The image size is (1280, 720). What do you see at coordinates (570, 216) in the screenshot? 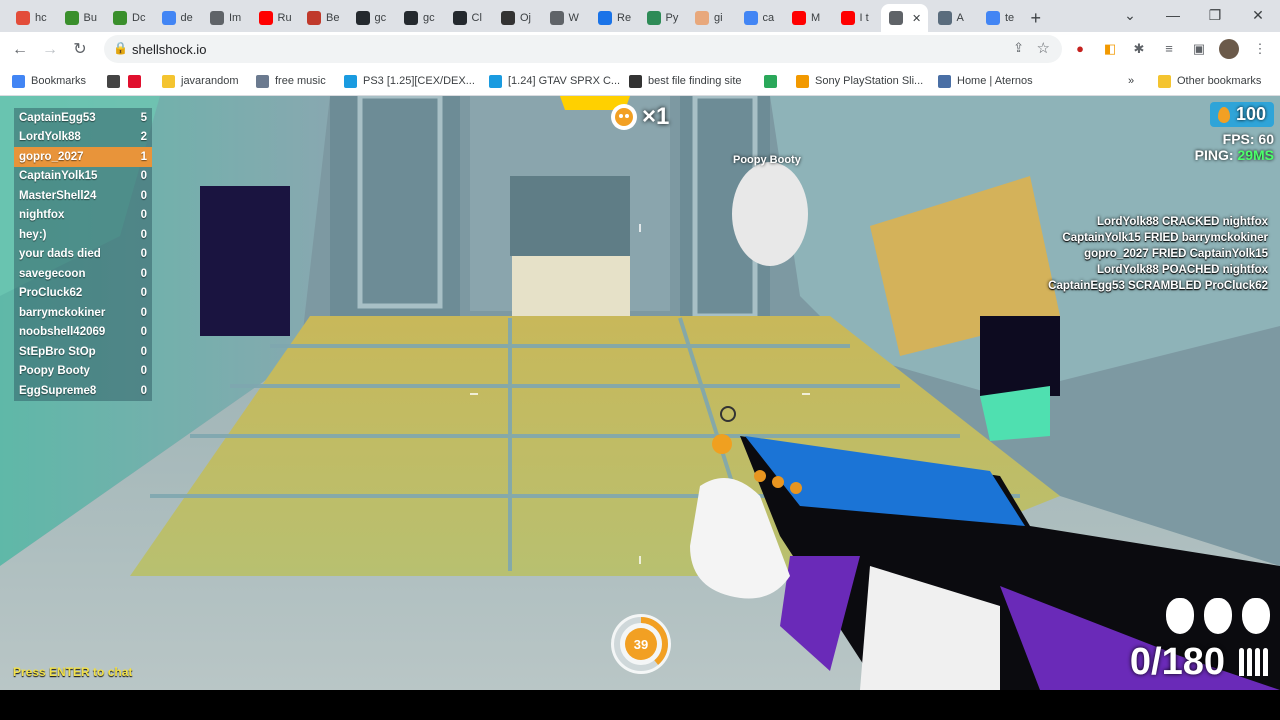
I see `center-vent` at bounding box center [570, 216].